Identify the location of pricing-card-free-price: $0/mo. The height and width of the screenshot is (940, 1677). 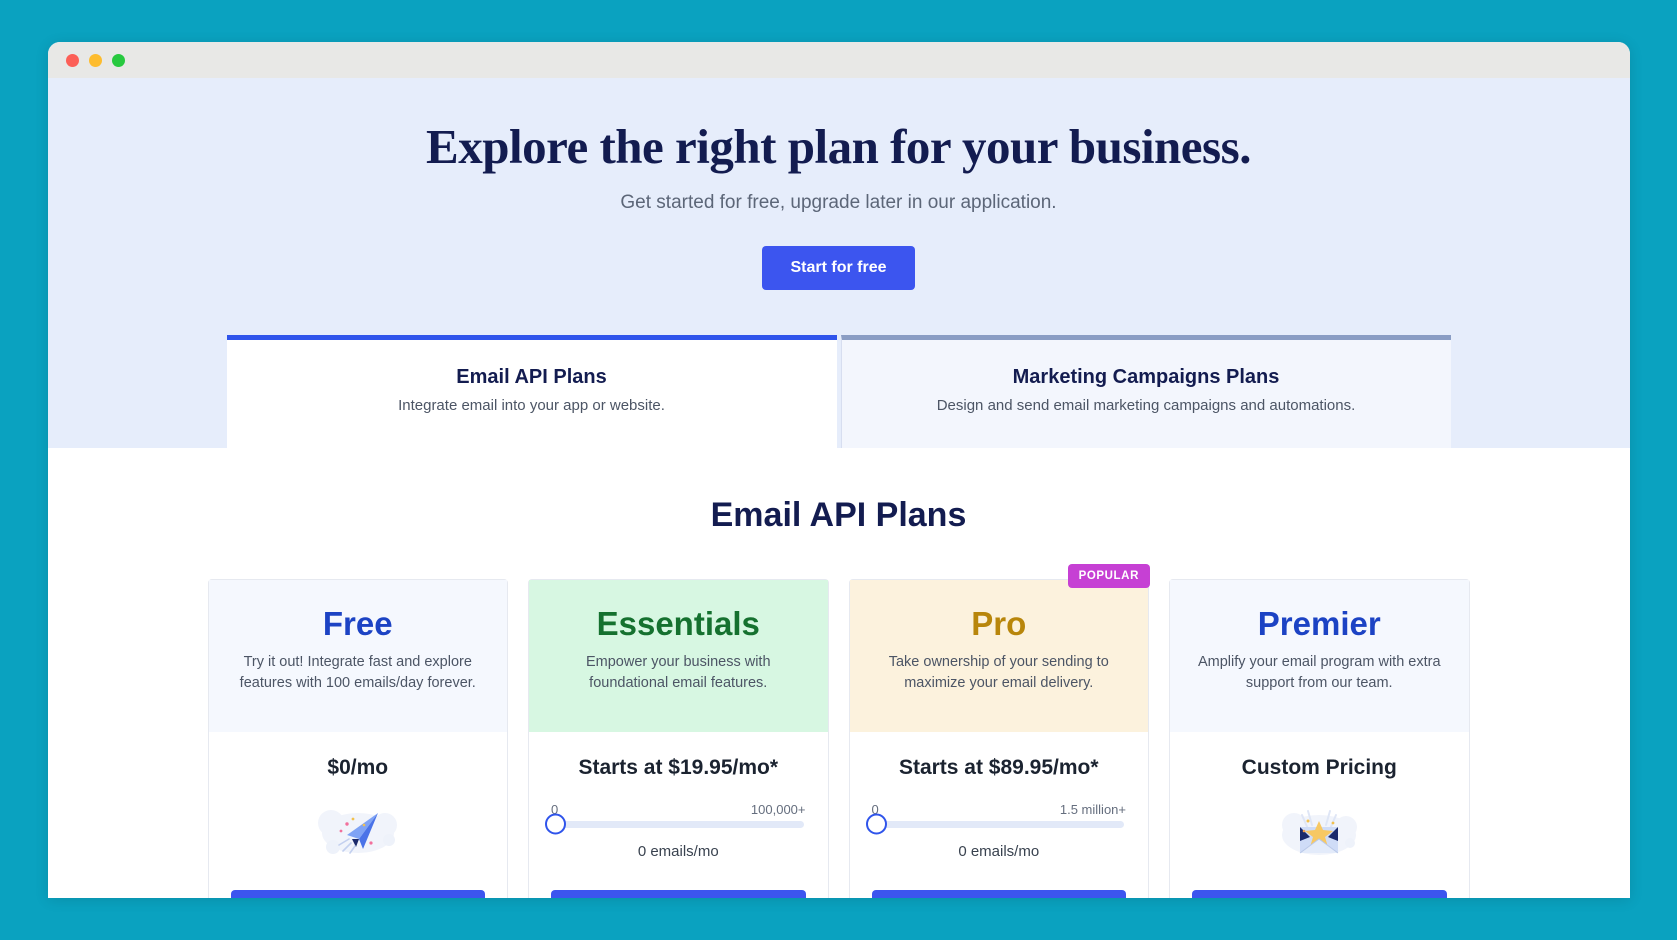
(358, 767).